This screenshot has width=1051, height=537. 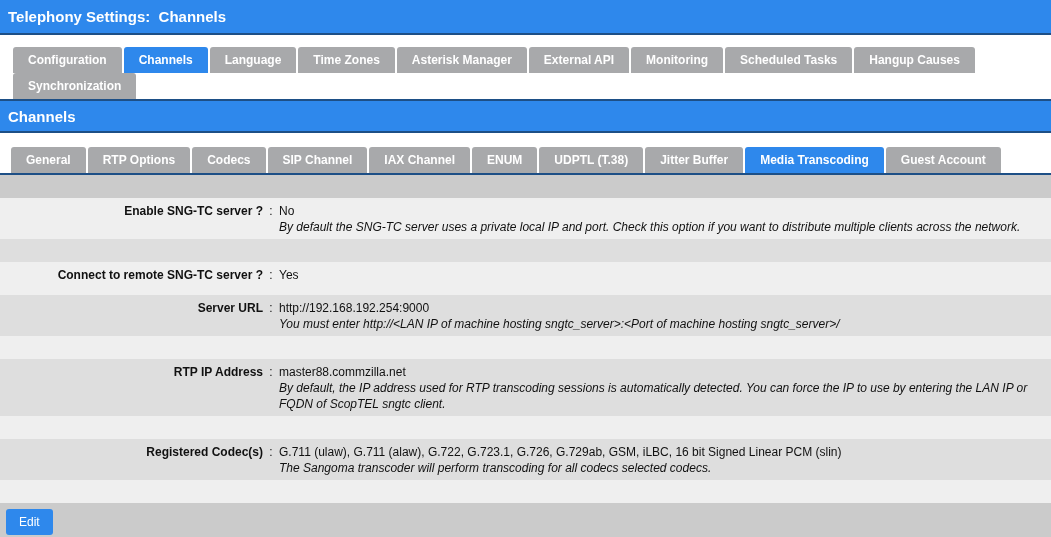 What do you see at coordinates (694, 160) in the screenshot?
I see `tab: Jitter Buffer` at bounding box center [694, 160].